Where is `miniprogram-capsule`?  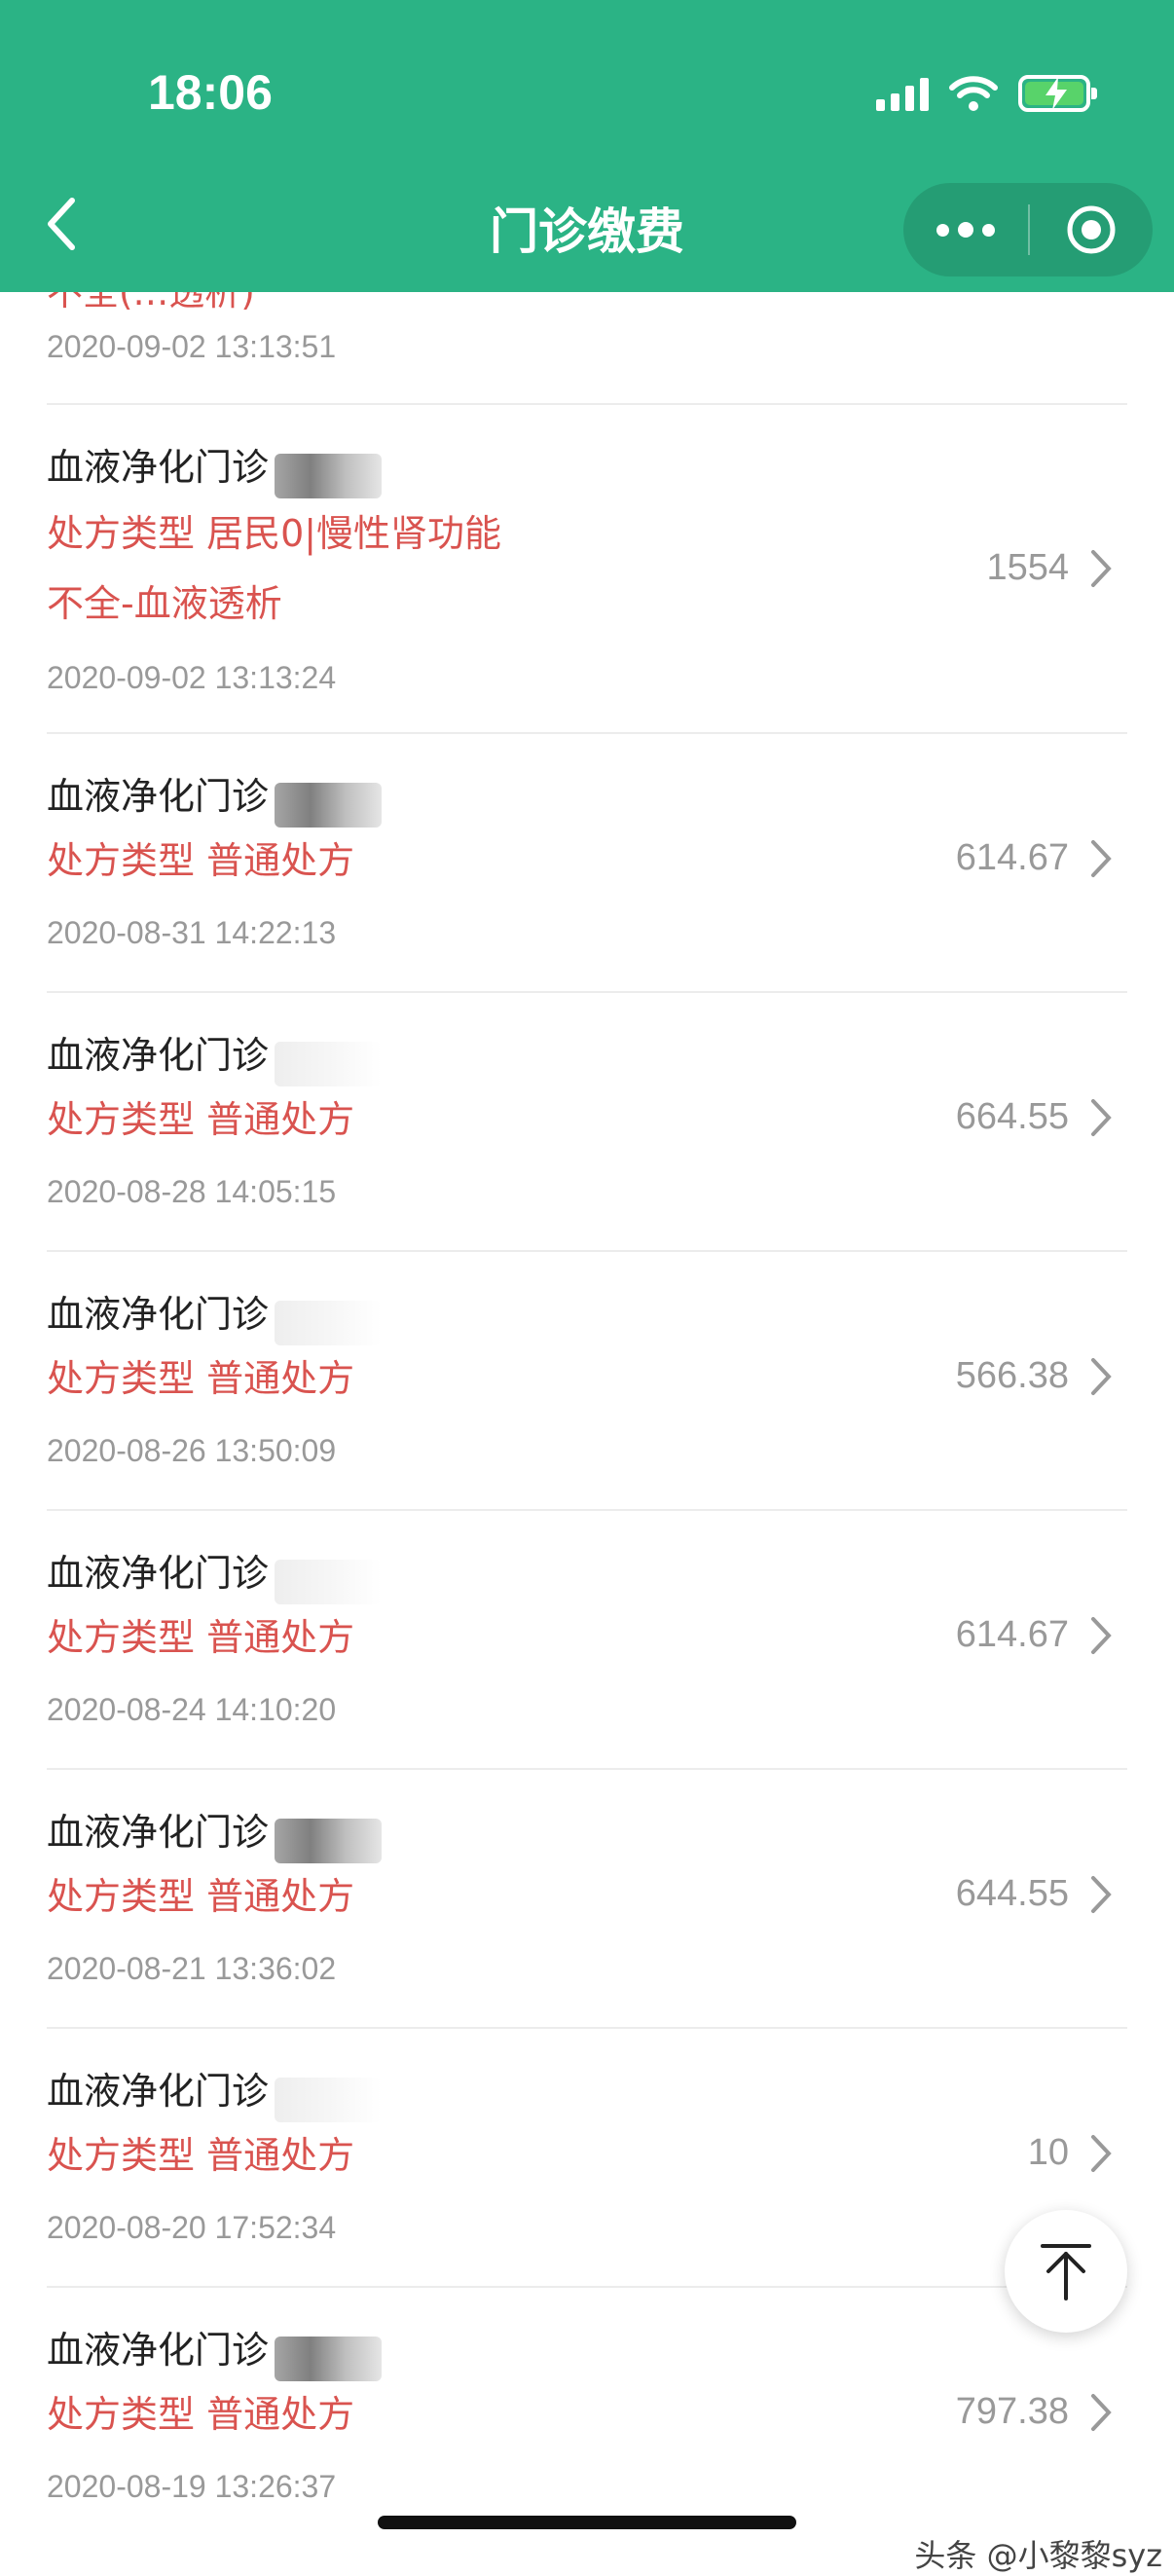 miniprogram-capsule is located at coordinates (1028, 229).